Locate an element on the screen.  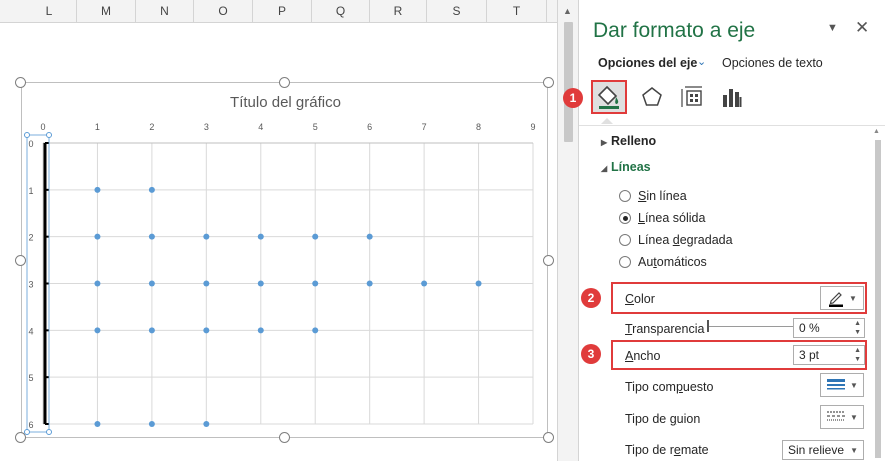
close-icon: ✕ is located at coordinates (862, 28).